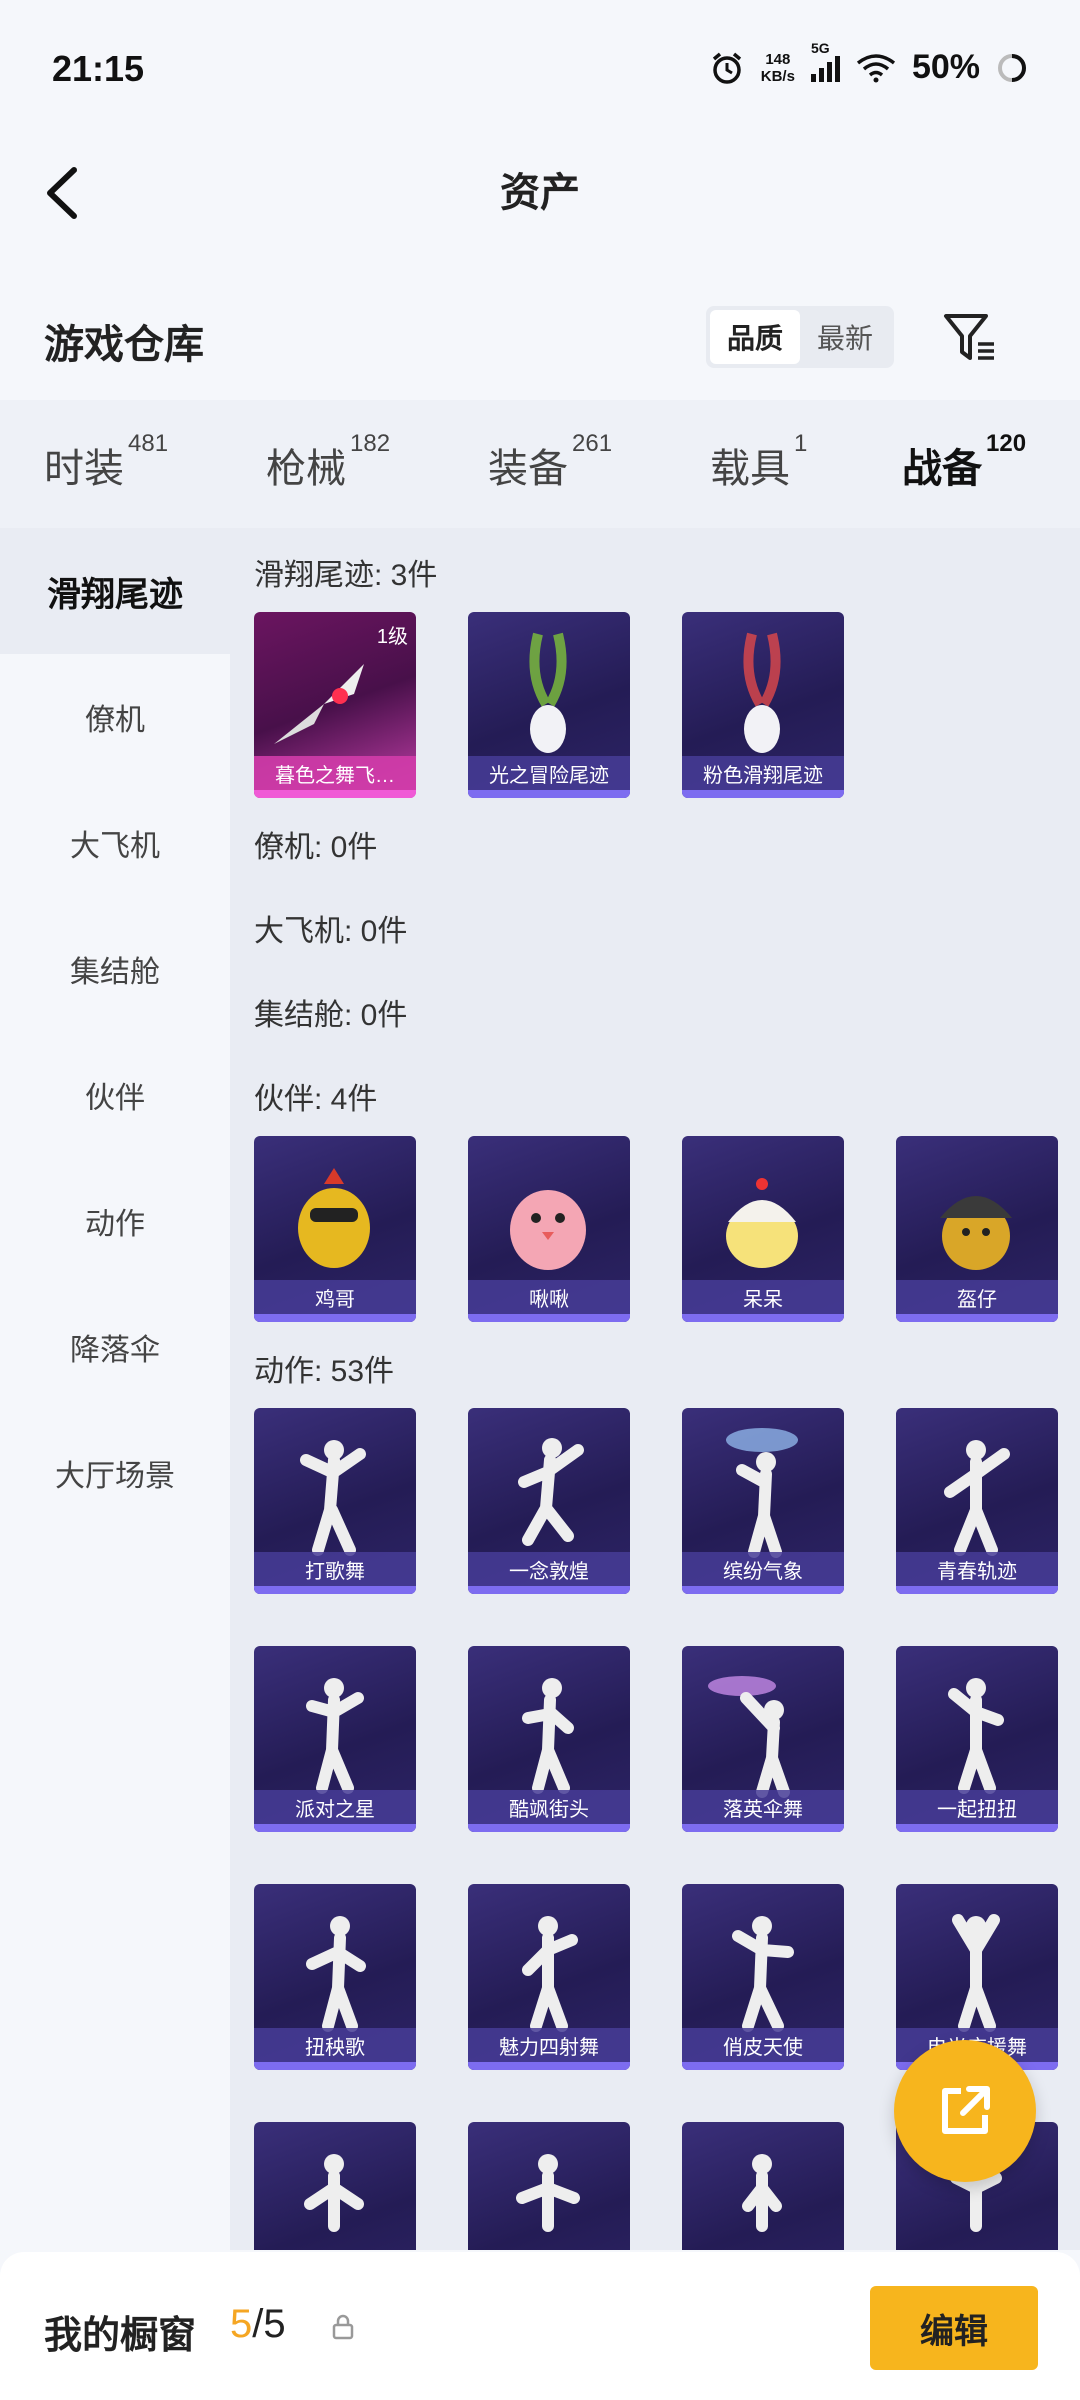 The image size is (1080, 2400). I want to click on item-card: 一起扭扭, so click(977, 1739).